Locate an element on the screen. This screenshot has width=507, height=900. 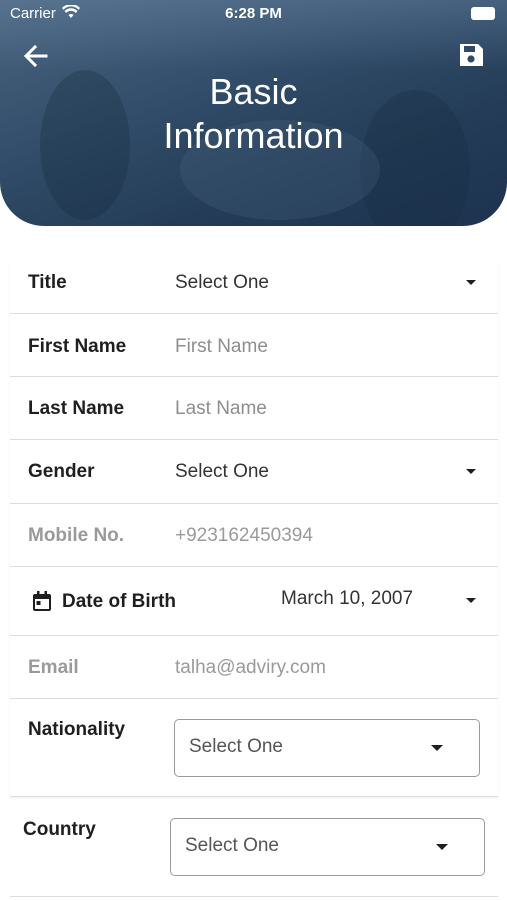
title-field: Title Select One is located at coordinates (254, 288).